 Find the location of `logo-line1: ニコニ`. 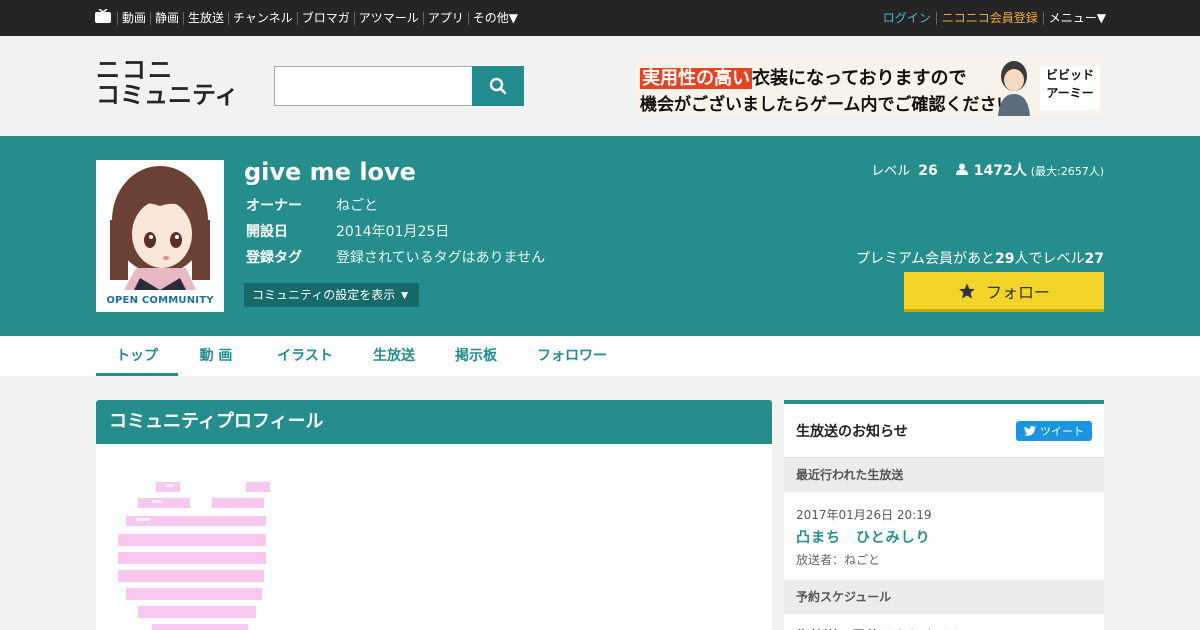

logo-line1: ニコニ is located at coordinates (135, 70).